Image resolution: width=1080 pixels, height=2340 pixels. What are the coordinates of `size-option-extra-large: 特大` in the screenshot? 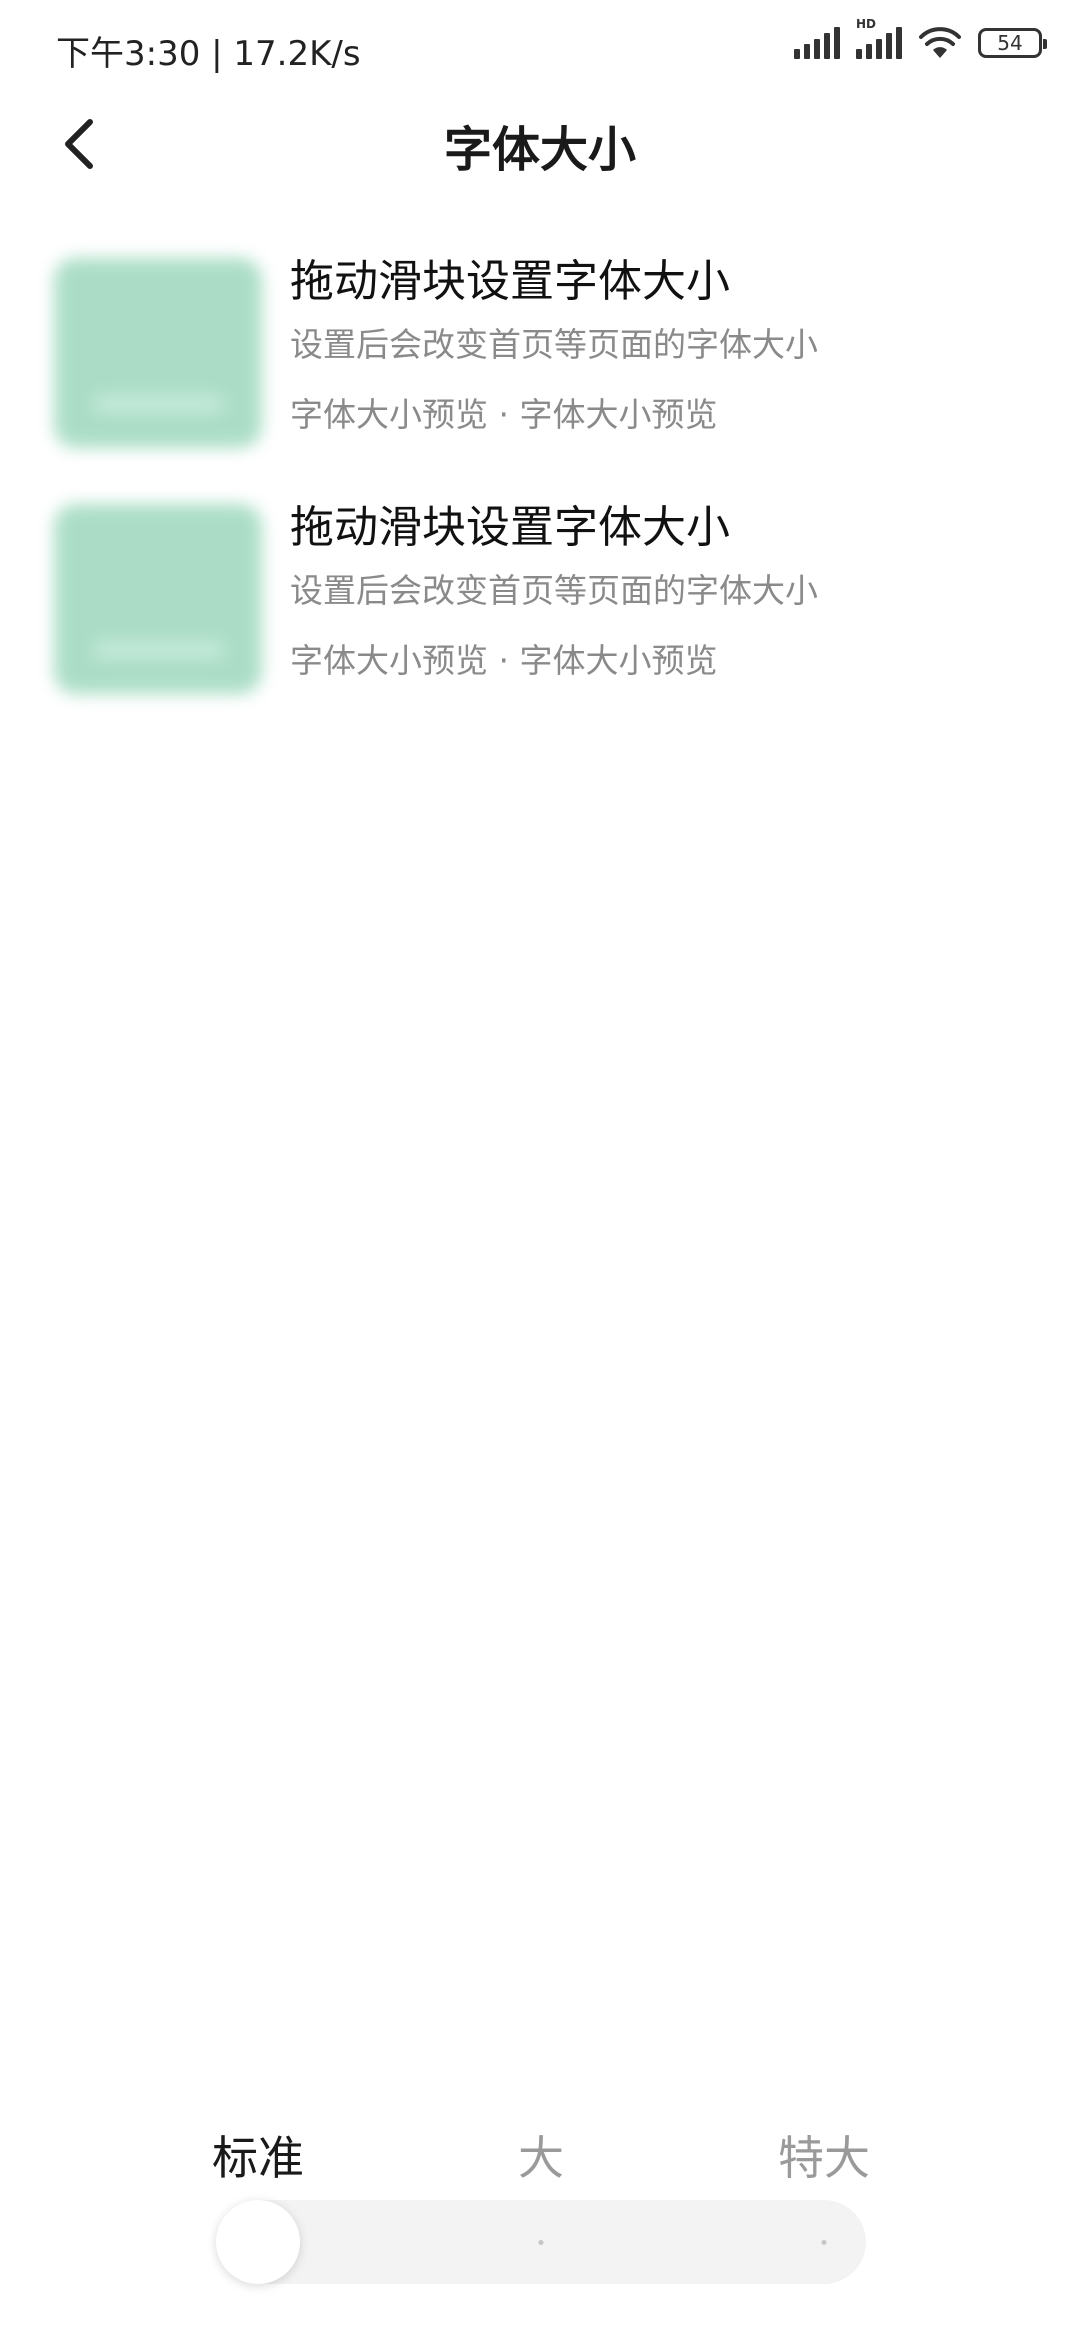 It's located at (824, 2155).